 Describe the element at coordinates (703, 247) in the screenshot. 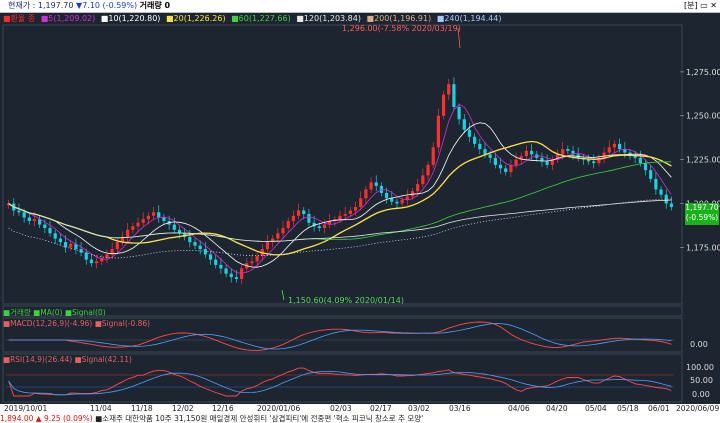

I see `price-tick-label: 1,175.00` at that location.